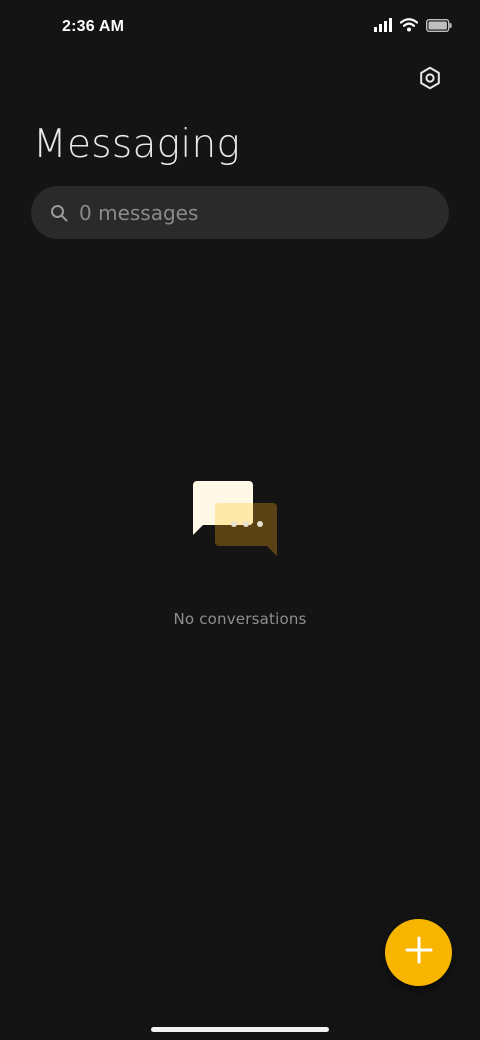  What do you see at coordinates (93, 26) in the screenshot?
I see `status-time: 2:36 AM` at bounding box center [93, 26].